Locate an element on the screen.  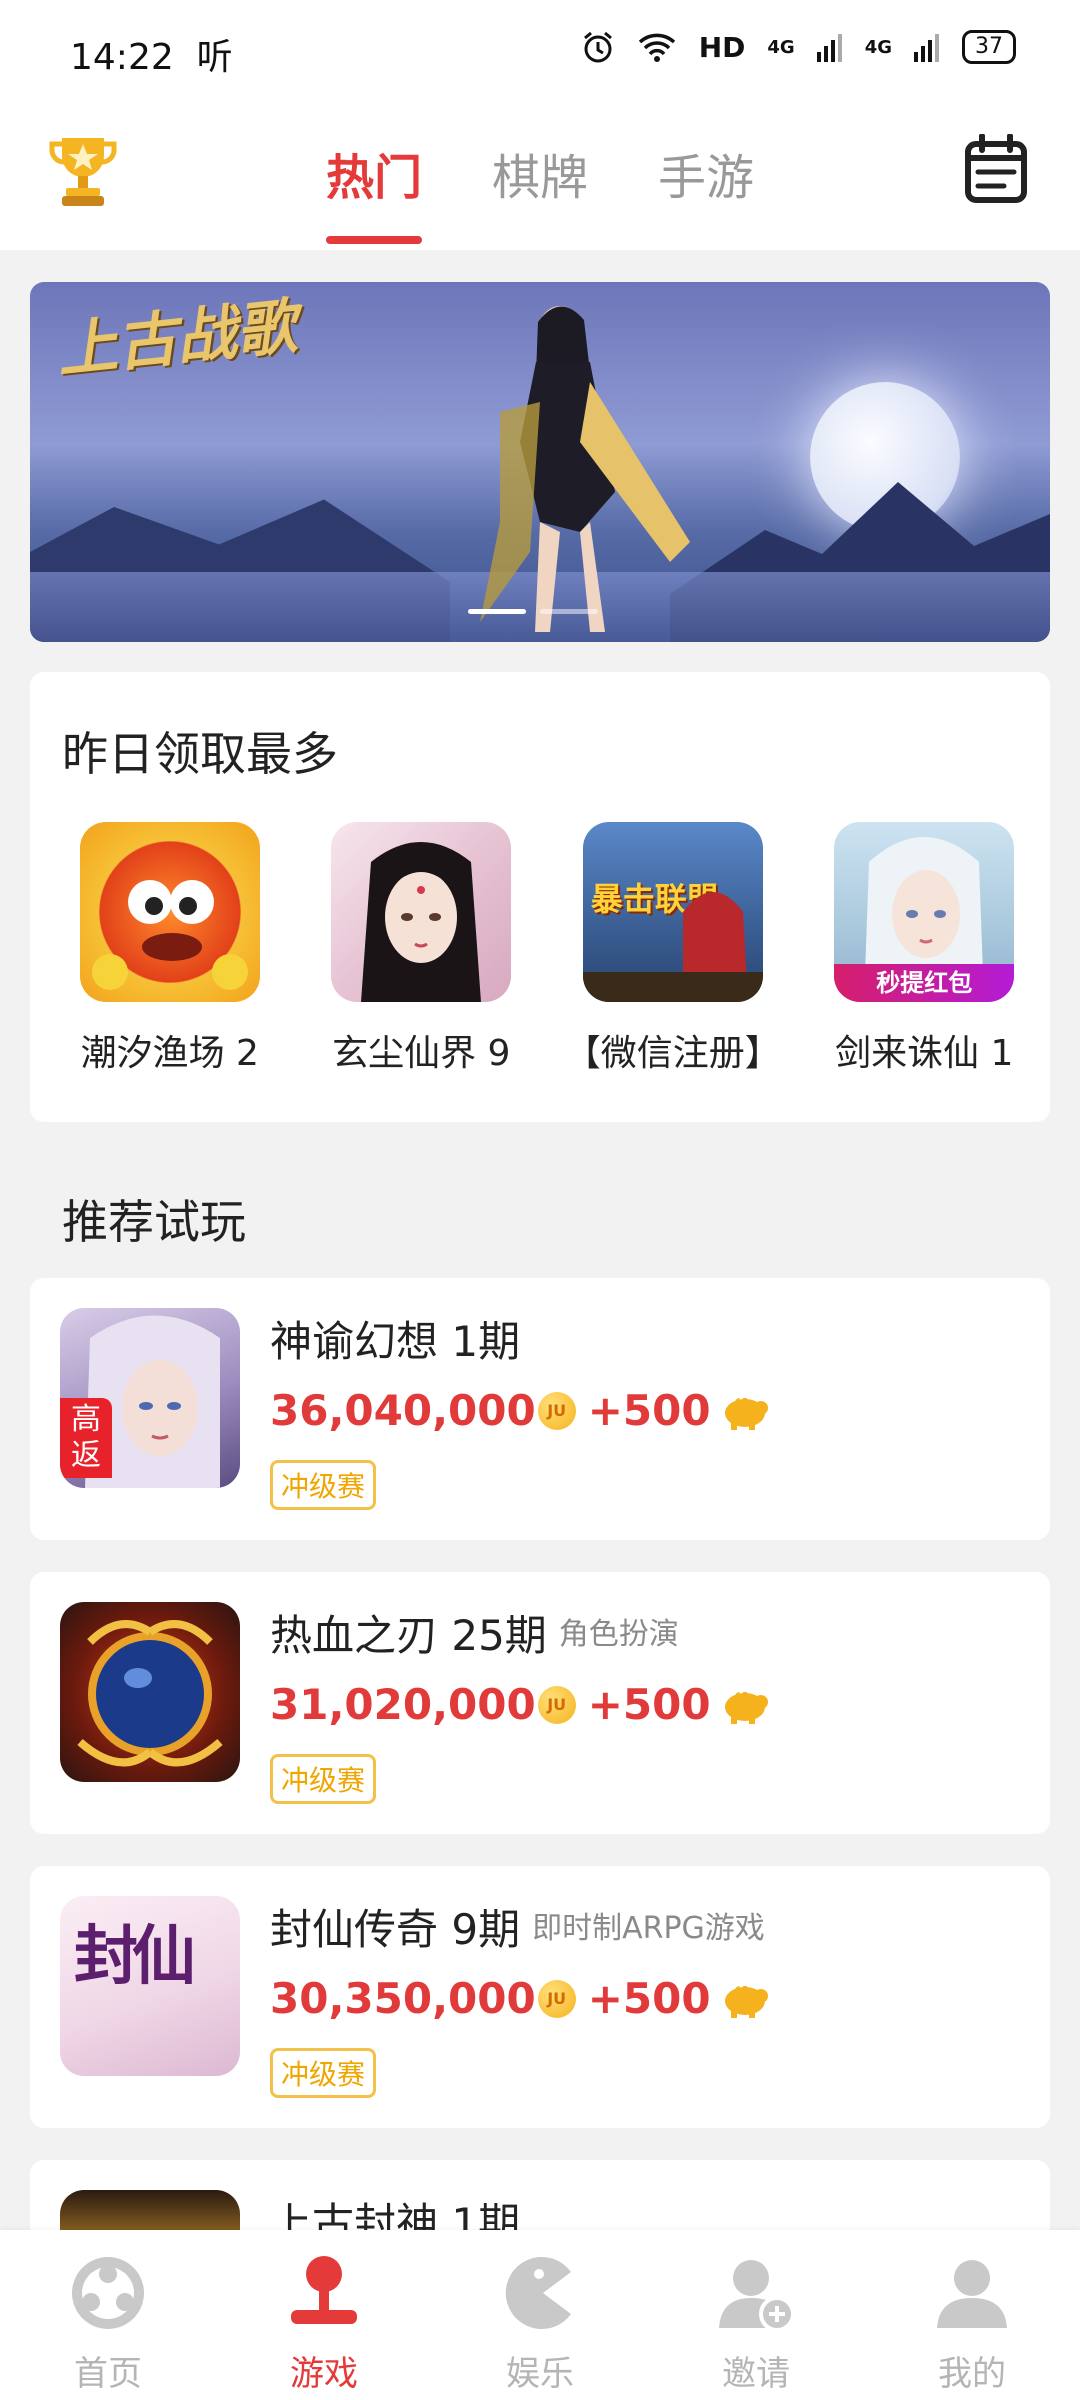
game-name: 玄尘仙界 9 is located at coordinates (421, 1053).